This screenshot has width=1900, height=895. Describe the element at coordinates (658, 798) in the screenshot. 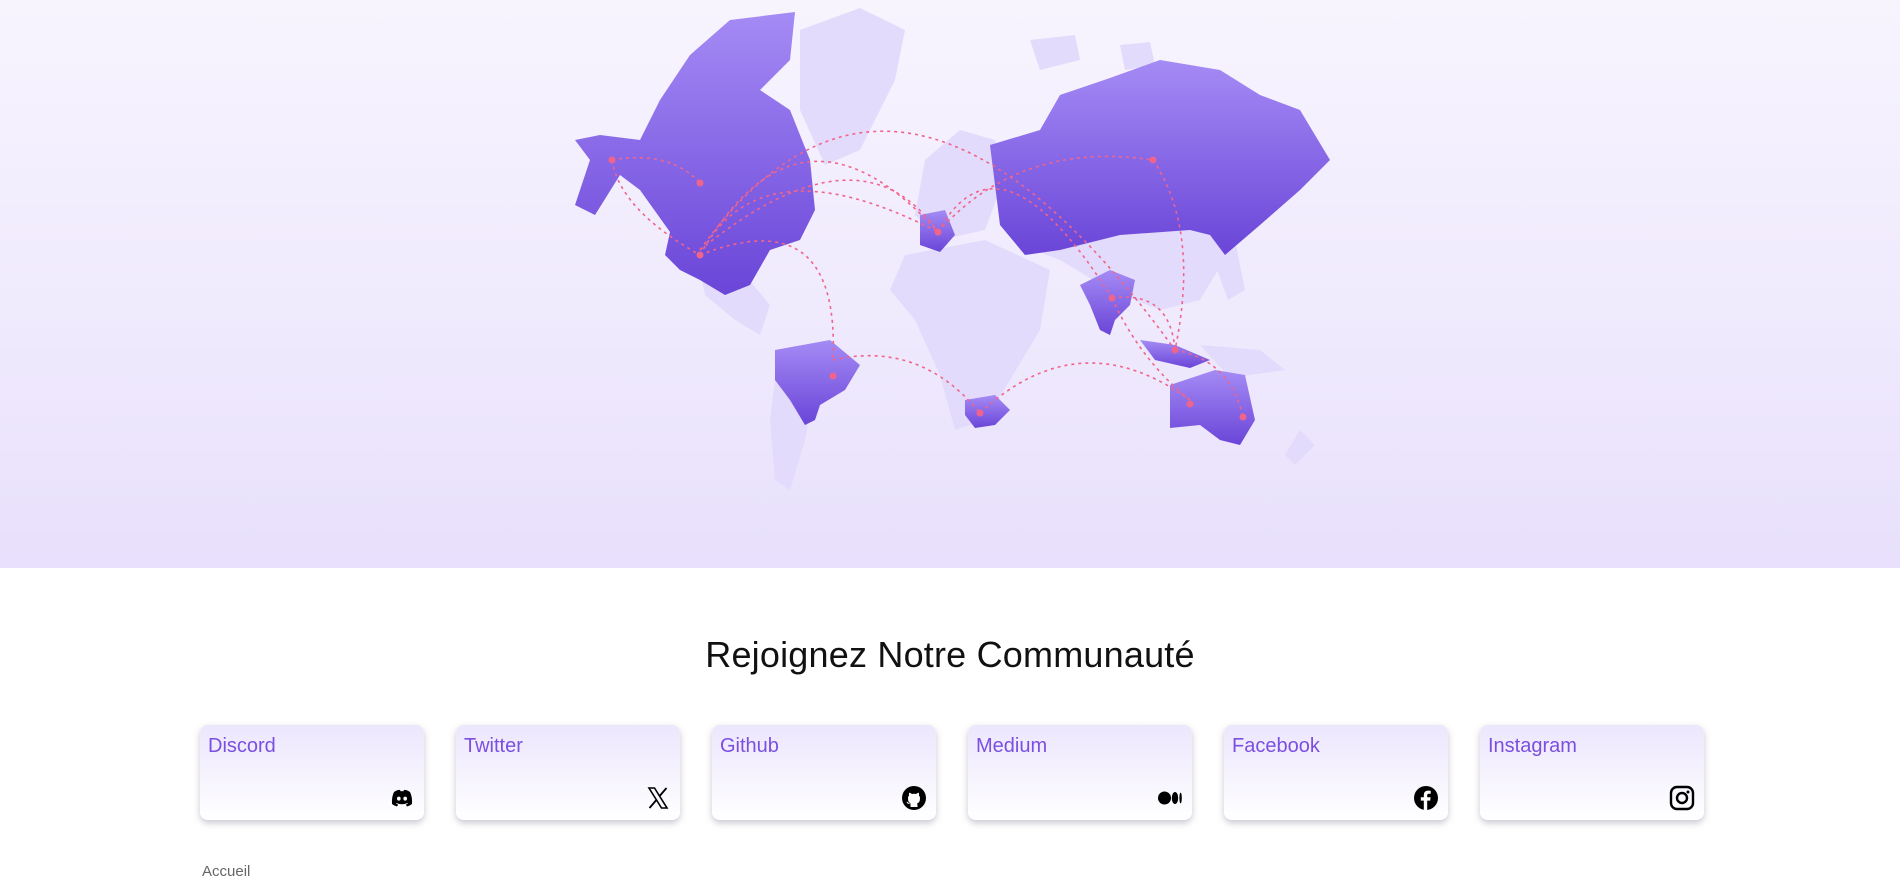

I see `x-twitter-icon` at that location.